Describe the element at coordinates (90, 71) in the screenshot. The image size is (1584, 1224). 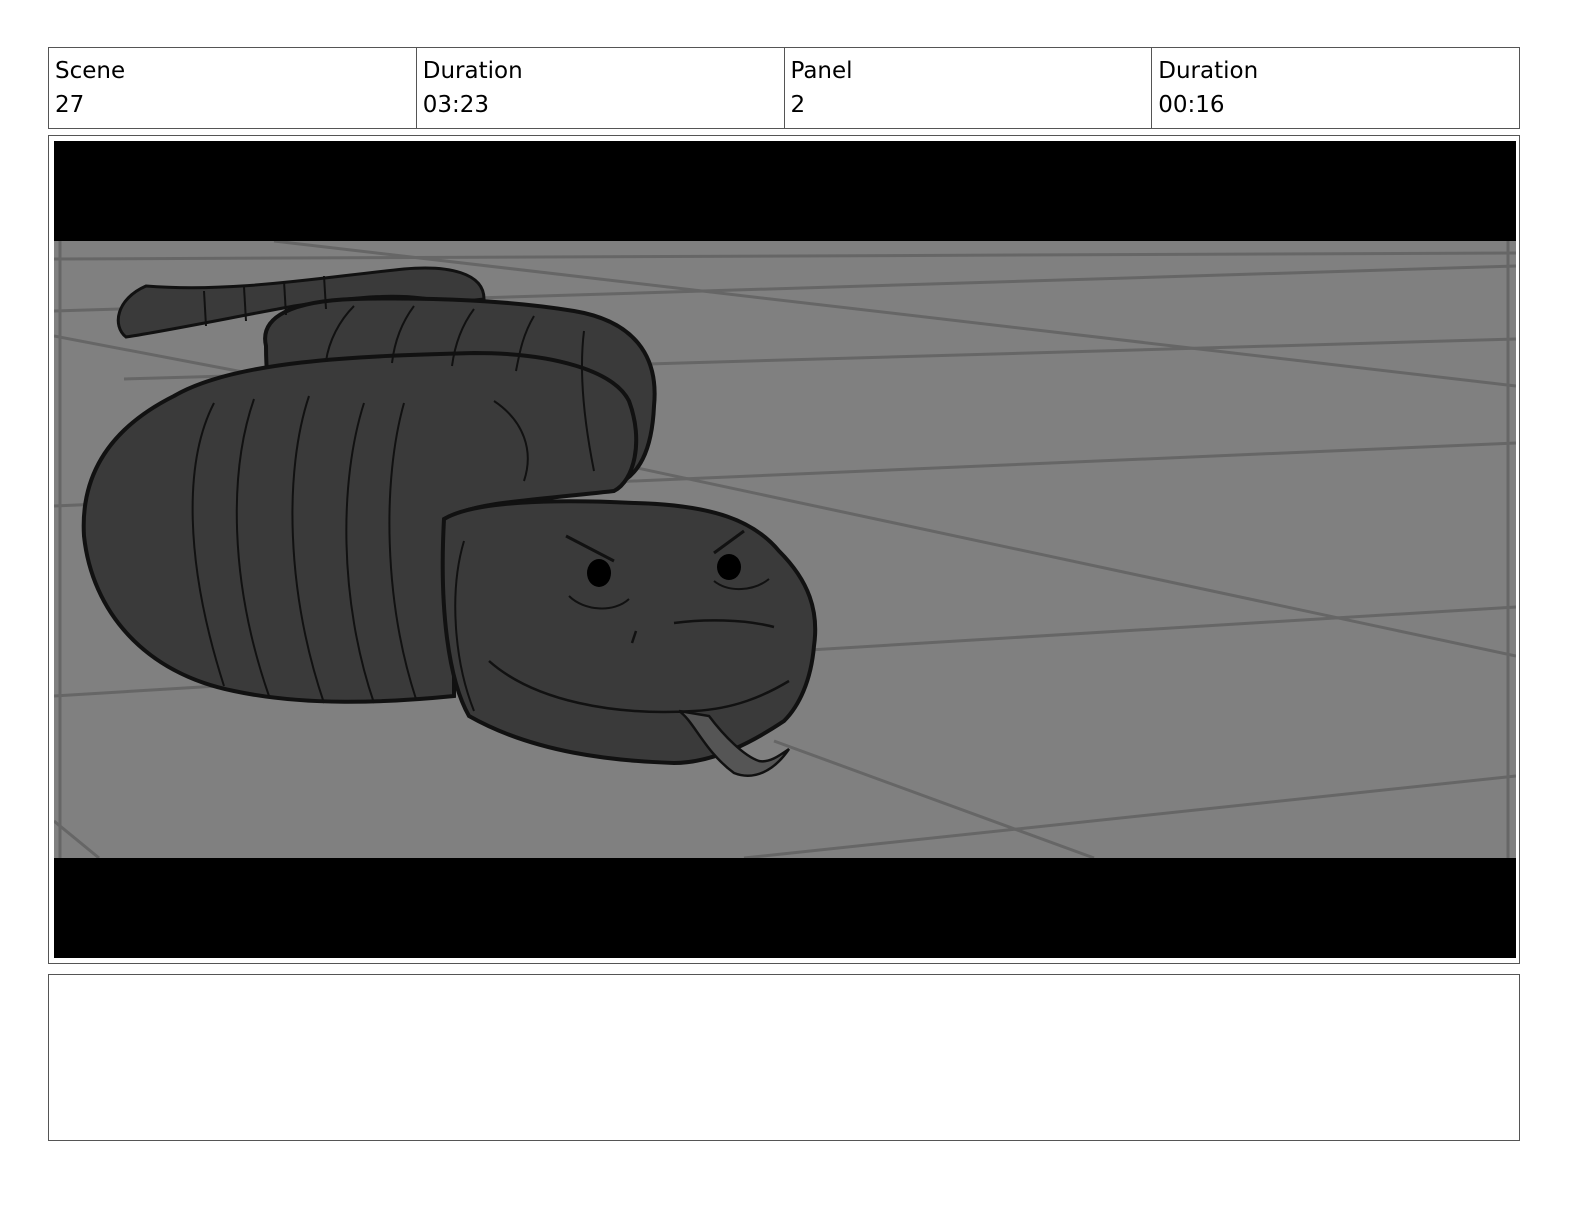
I see `scene-label: Scene` at that location.